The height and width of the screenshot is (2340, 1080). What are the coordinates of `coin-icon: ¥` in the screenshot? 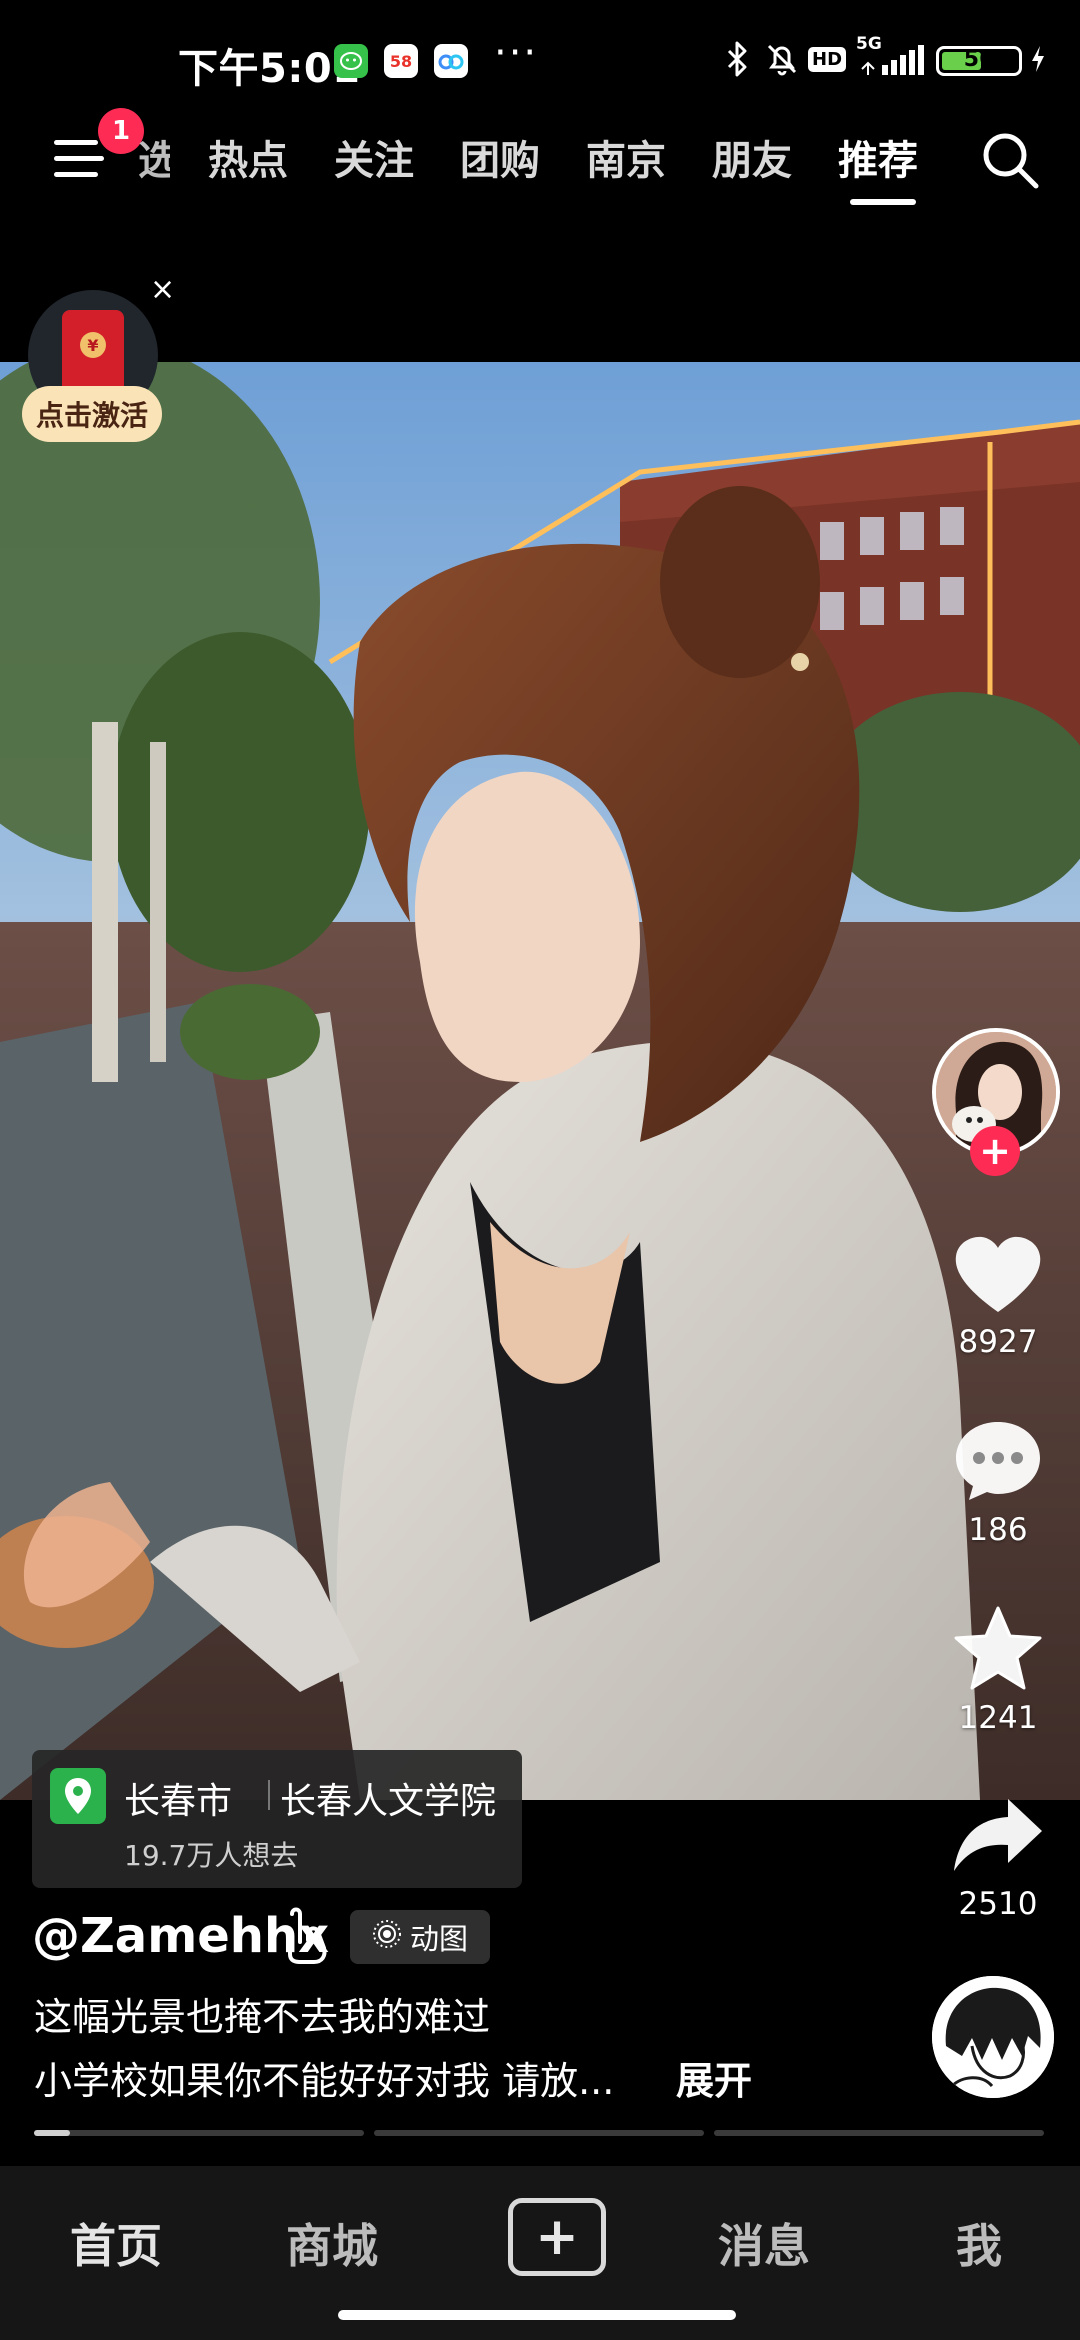 It's located at (93, 345).